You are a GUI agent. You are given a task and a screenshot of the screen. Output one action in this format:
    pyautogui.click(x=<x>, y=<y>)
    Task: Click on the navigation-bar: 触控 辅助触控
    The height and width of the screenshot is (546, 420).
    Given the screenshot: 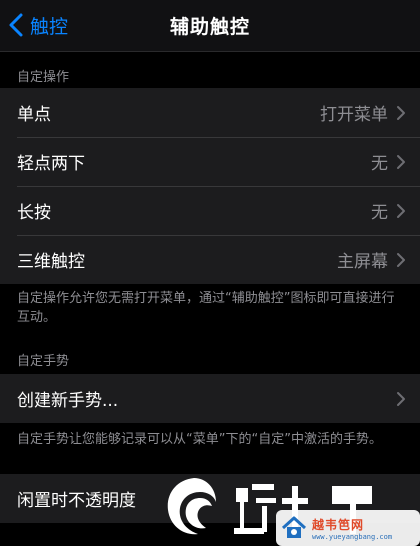 What is the action you would take?
    pyautogui.click(x=210, y=26)
    